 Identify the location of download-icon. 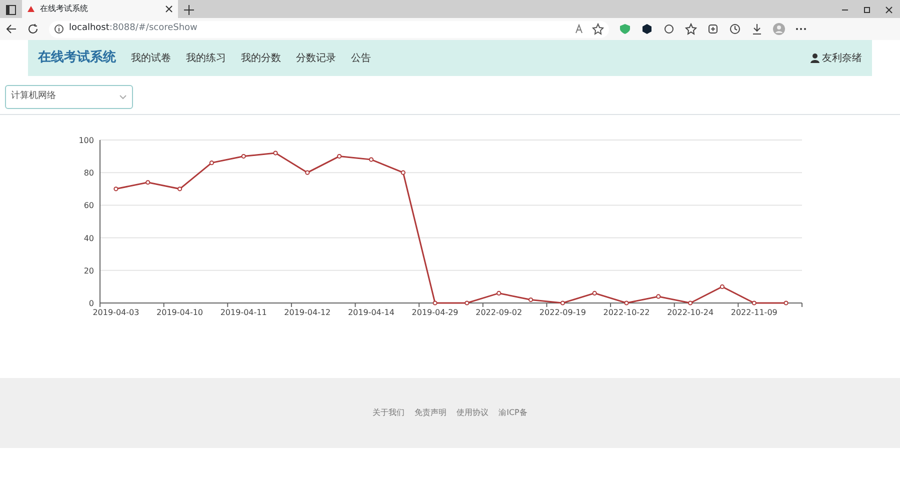
(757, 29).